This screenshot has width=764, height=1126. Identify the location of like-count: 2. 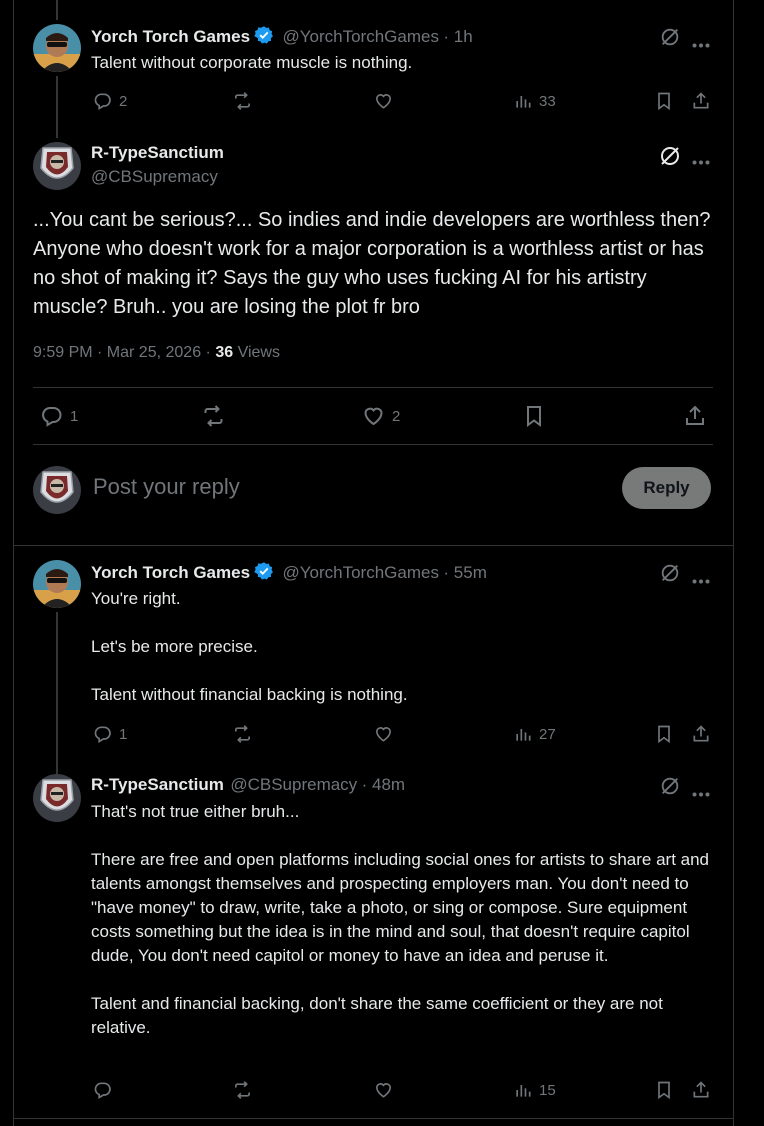
(396, 416).